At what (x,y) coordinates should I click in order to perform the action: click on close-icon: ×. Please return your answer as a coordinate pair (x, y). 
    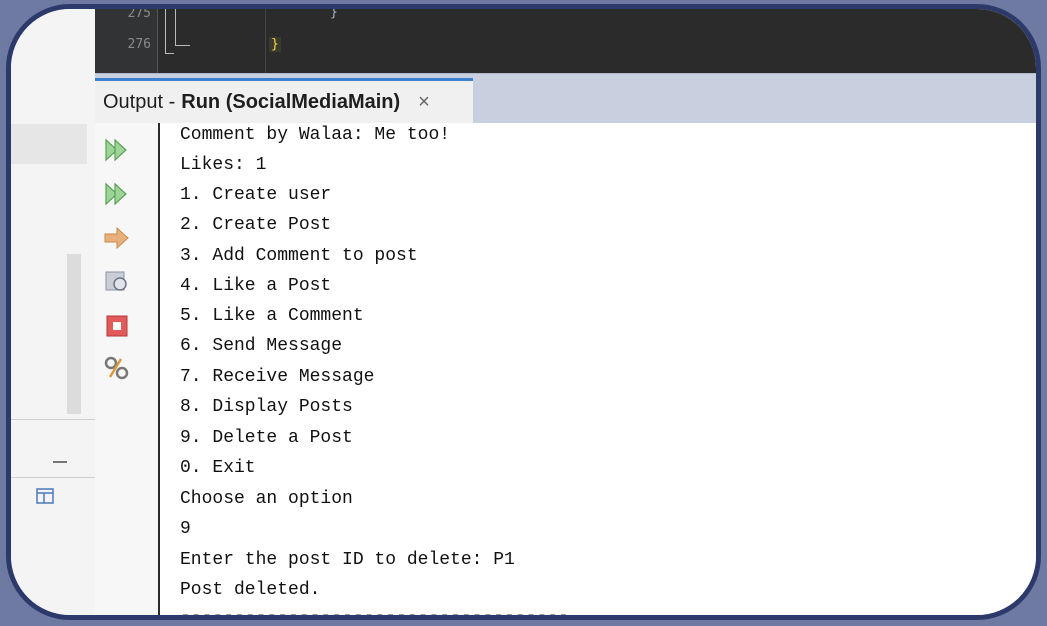
    Looking at the image, I should click on (424, 102).